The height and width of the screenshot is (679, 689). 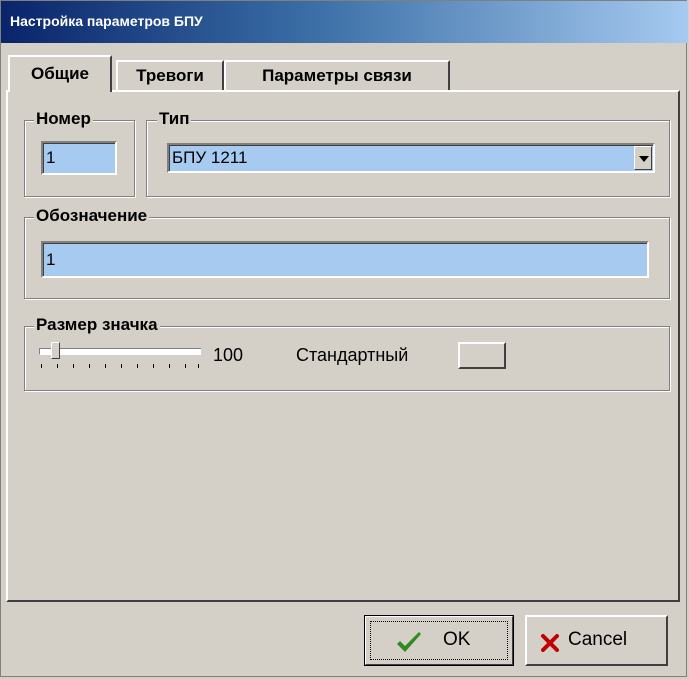 What do you see at coordinates (79, 158) in the screenshot?
I see `number-input: 1` at bounding box center [79, 158].